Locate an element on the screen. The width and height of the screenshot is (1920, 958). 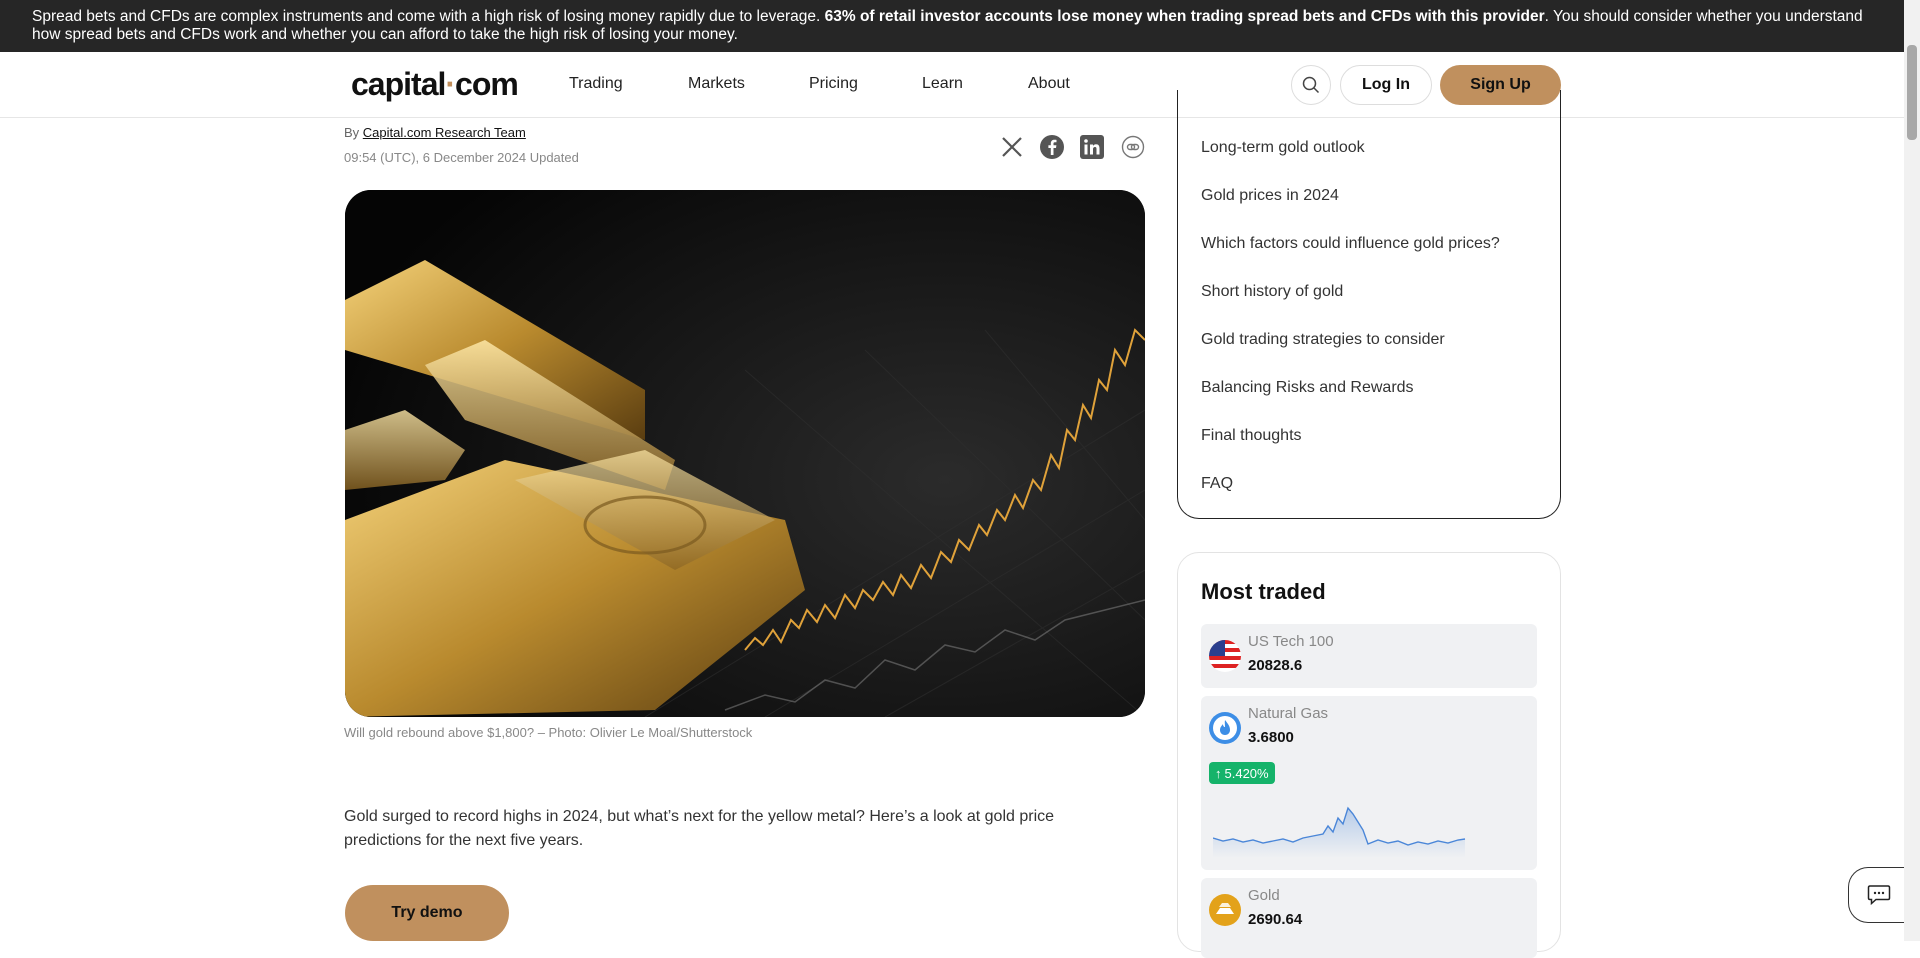
nav-item-markets: Markets is located at coordinates (716, 84).